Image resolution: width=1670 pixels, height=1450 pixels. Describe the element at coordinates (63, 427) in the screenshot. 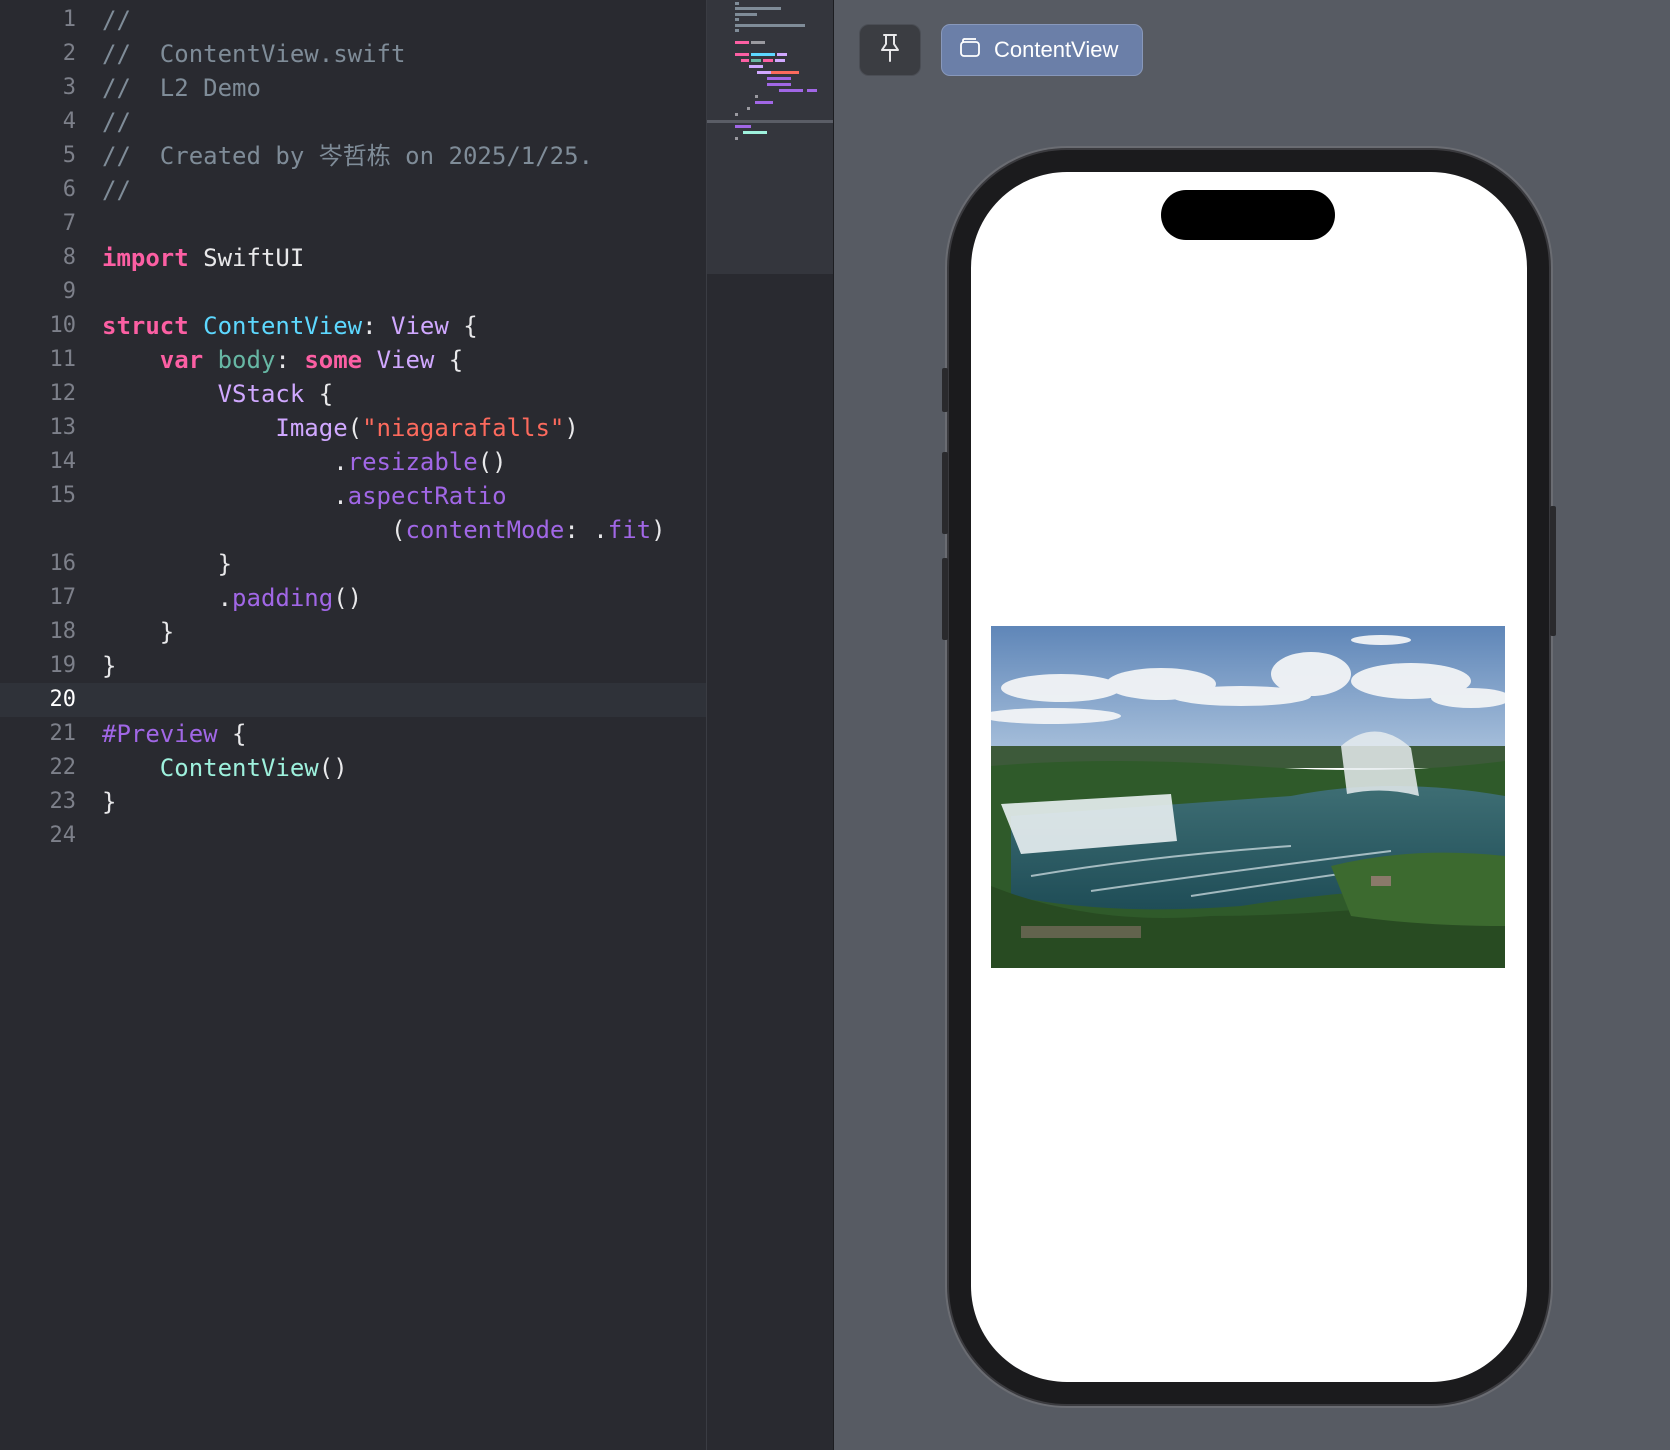

I see `line-number: 13` at that location.